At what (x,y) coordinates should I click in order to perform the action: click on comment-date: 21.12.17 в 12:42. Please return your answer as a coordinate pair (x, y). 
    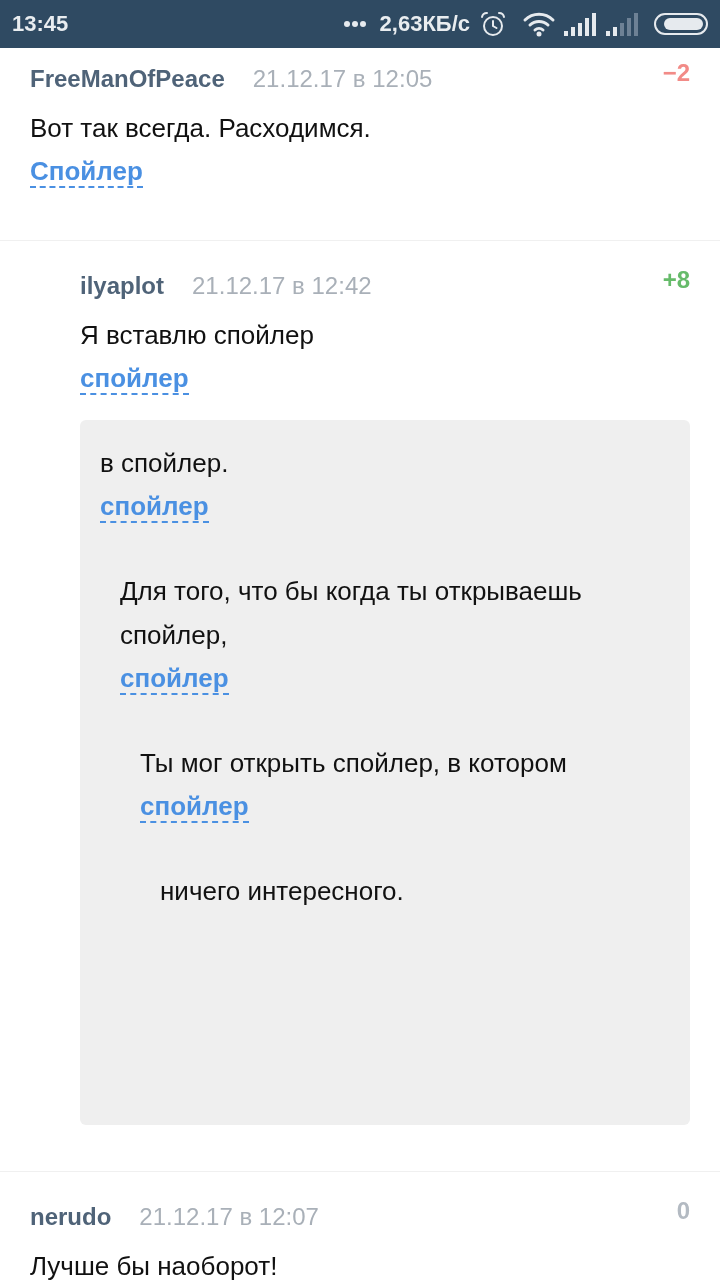
    Looking at the image, I should click on (282, 286).